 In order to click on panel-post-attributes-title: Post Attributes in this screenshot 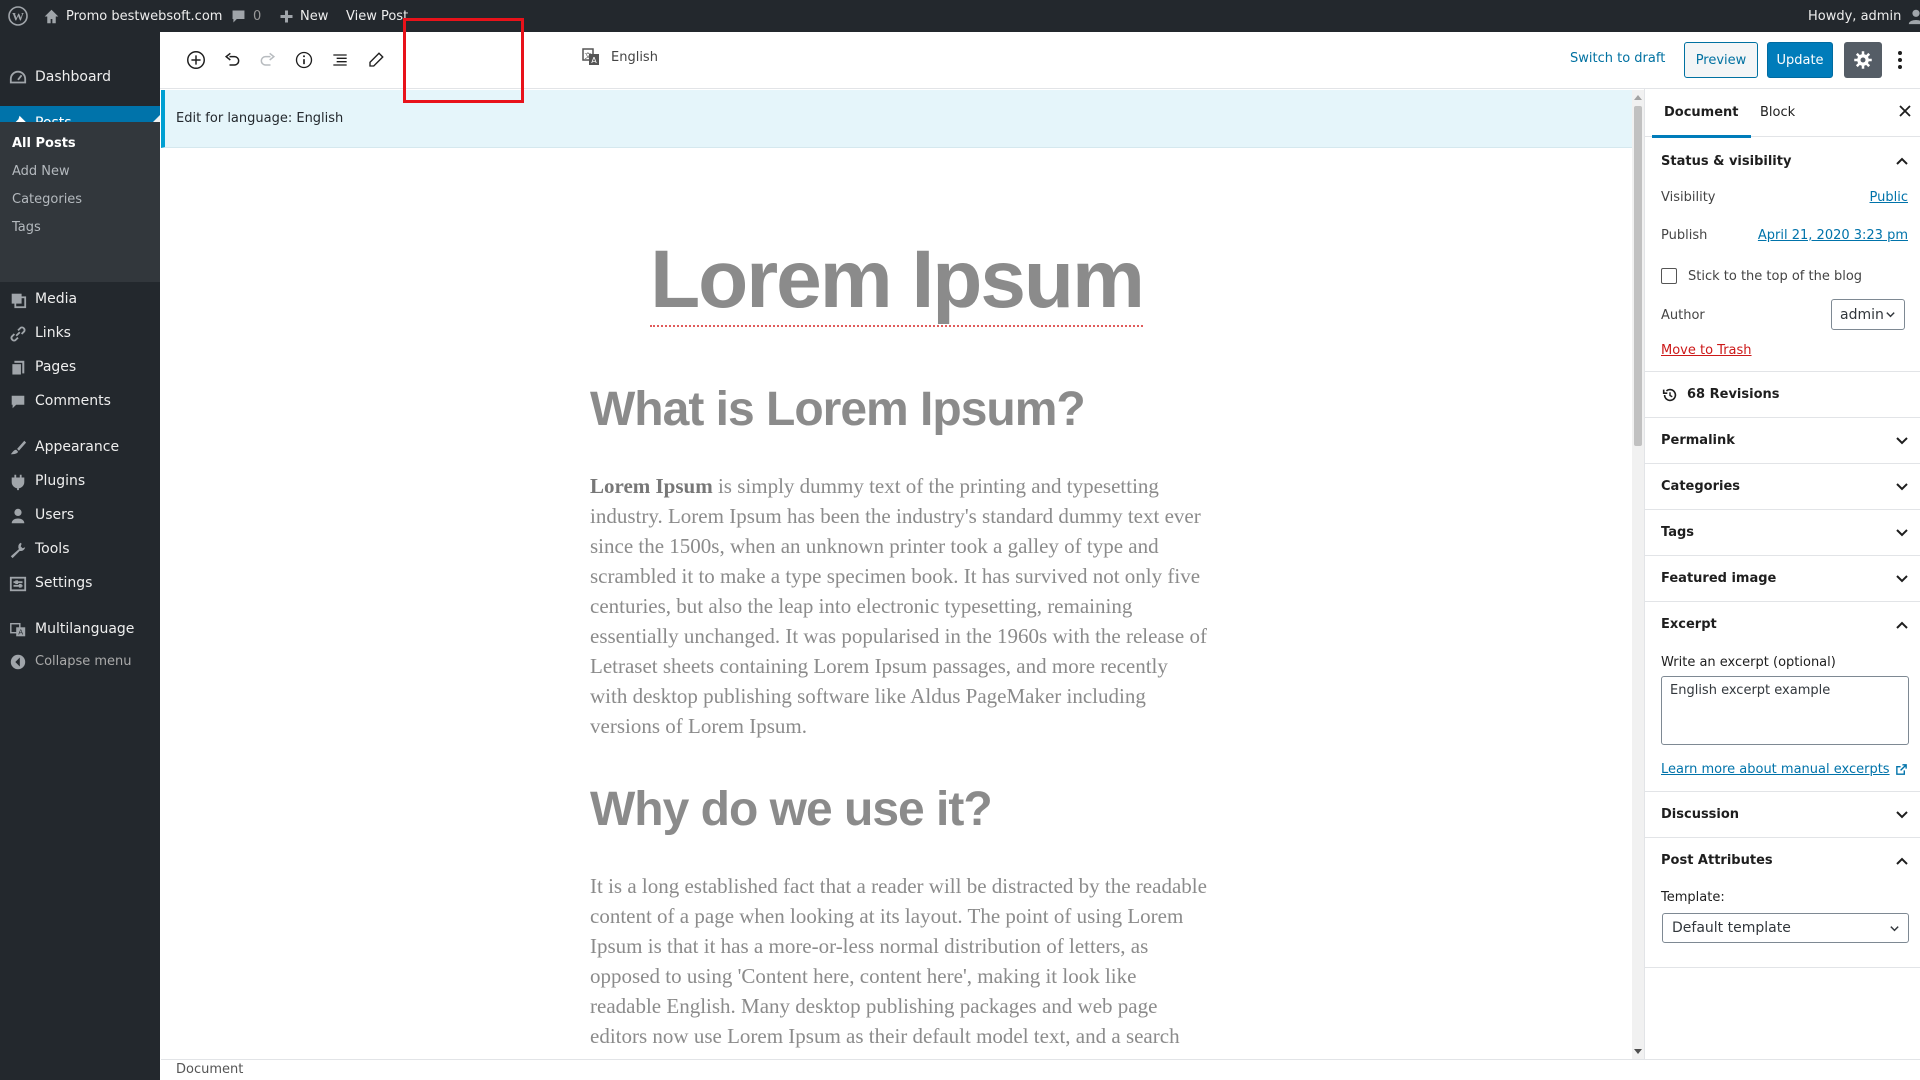, I will do `click(1717, 860)`.